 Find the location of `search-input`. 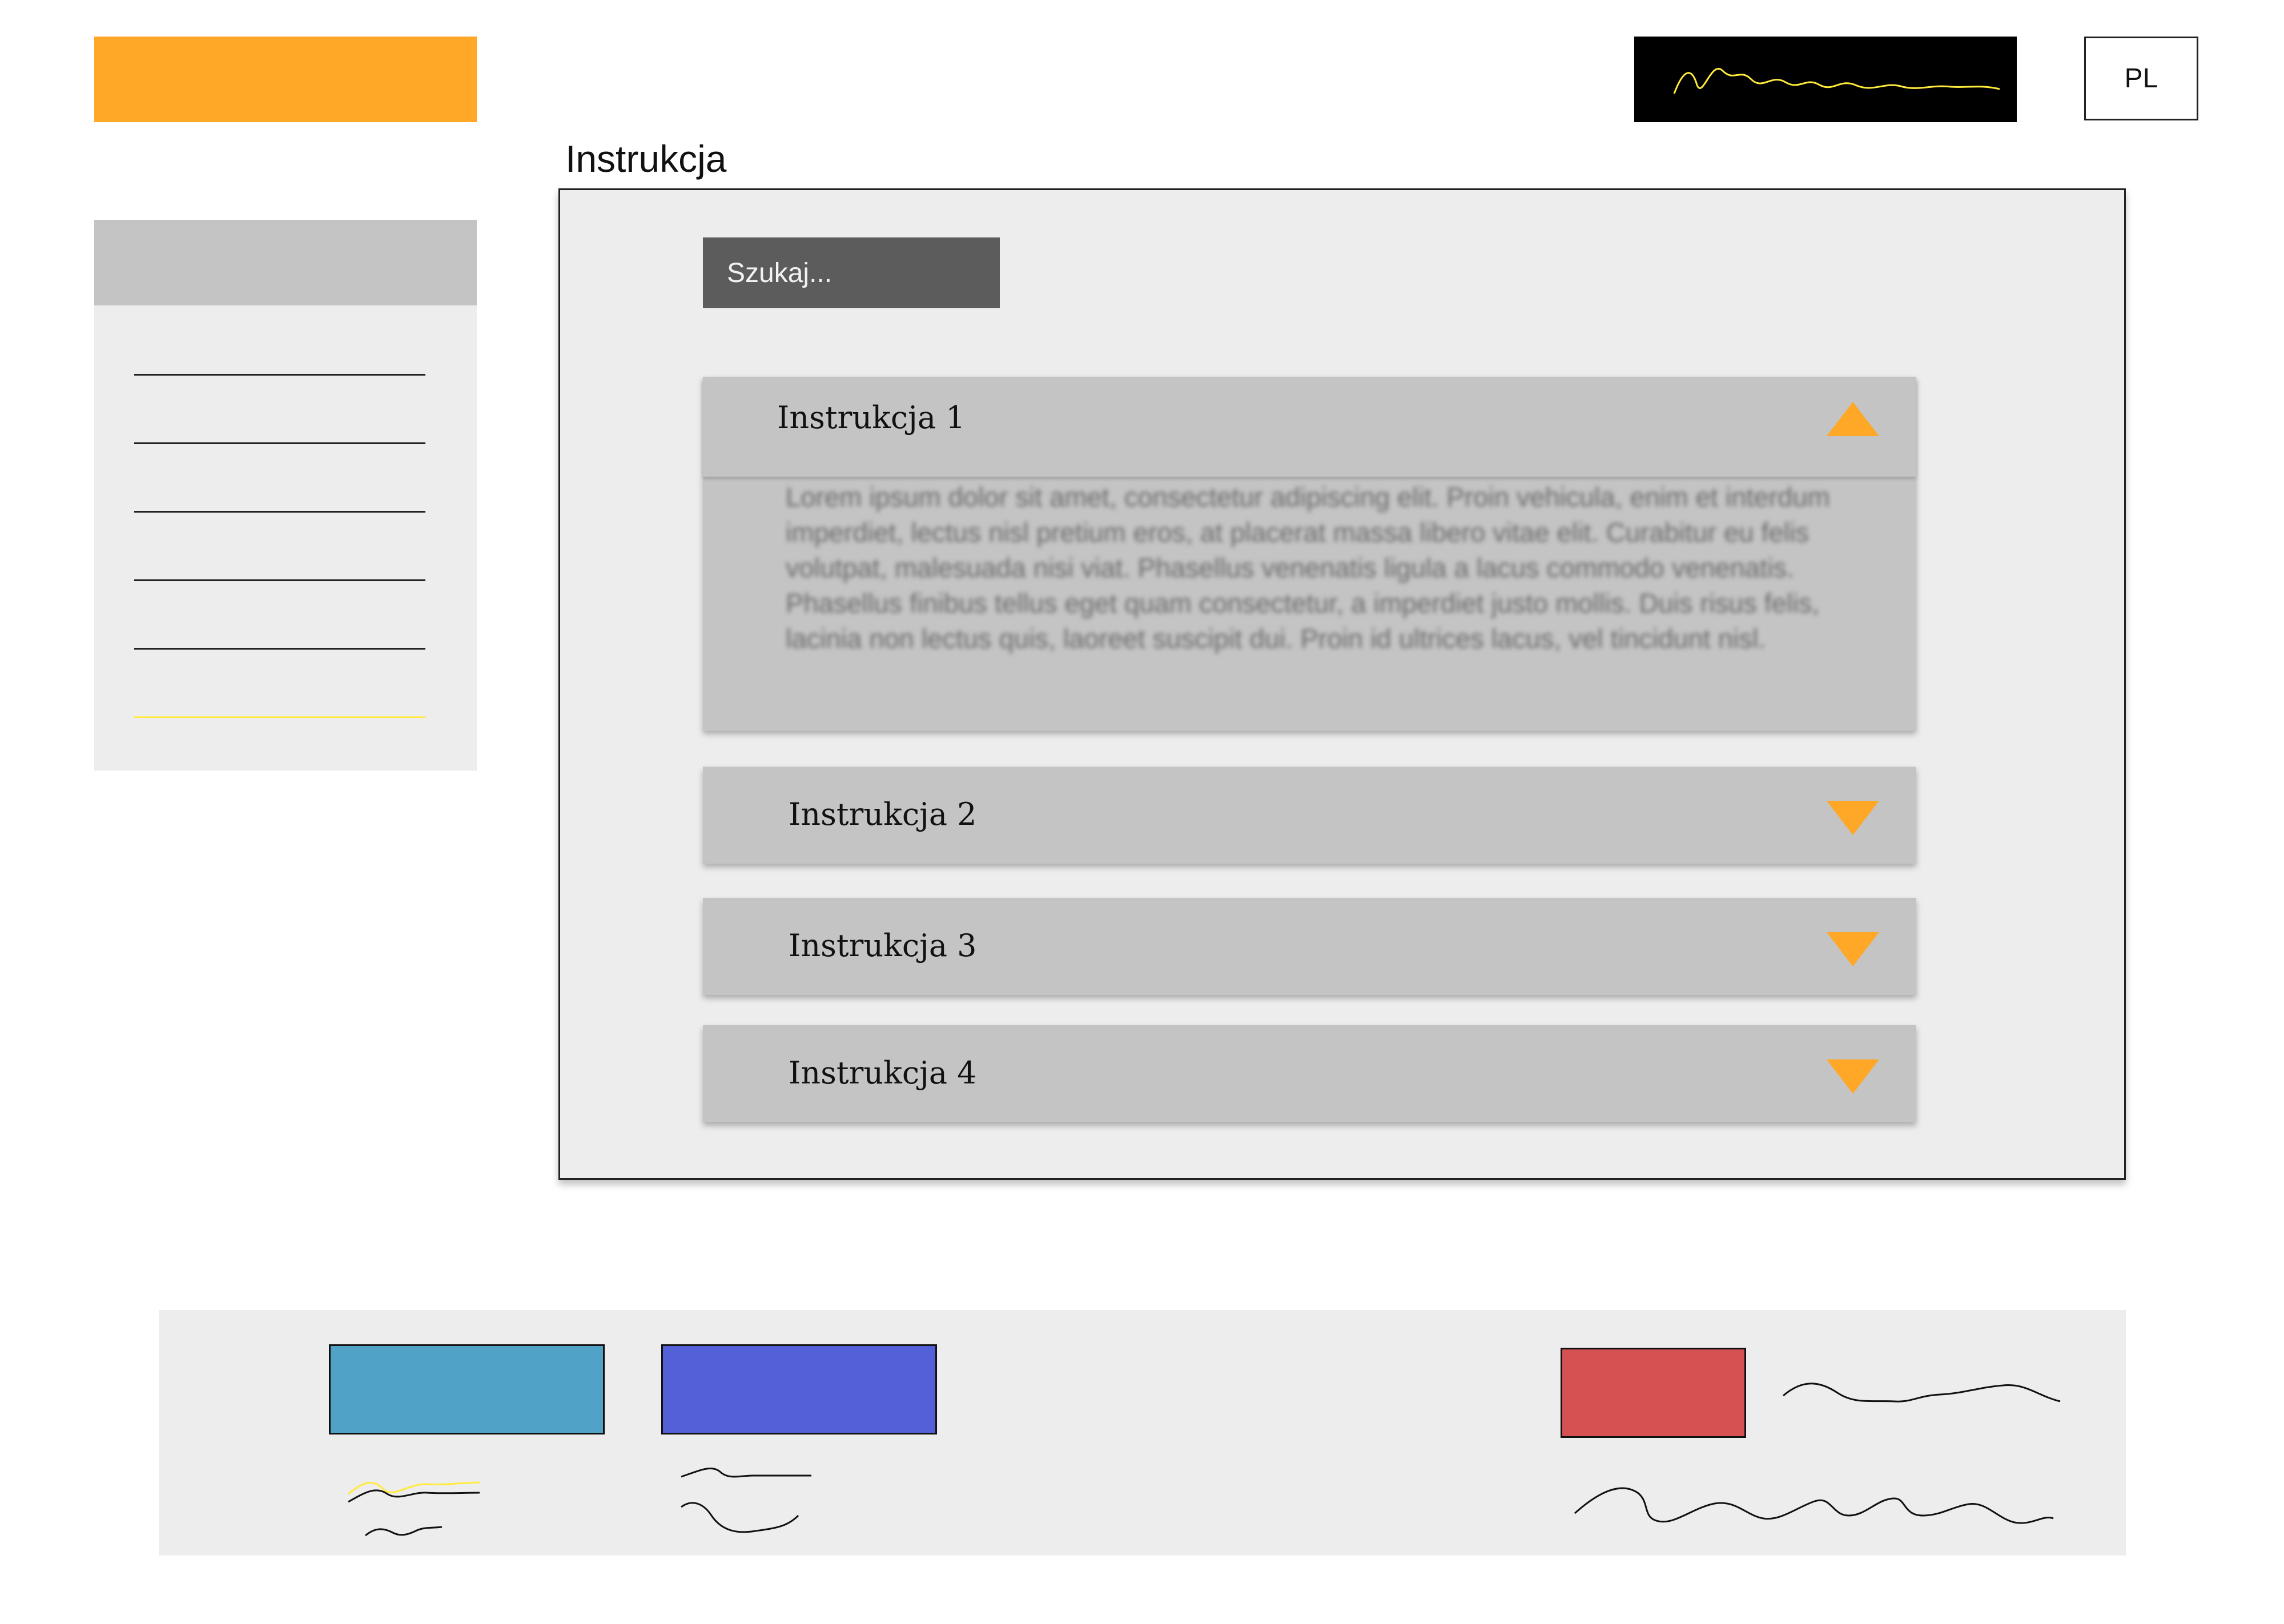

search-input is located at coordinates (851, 273).